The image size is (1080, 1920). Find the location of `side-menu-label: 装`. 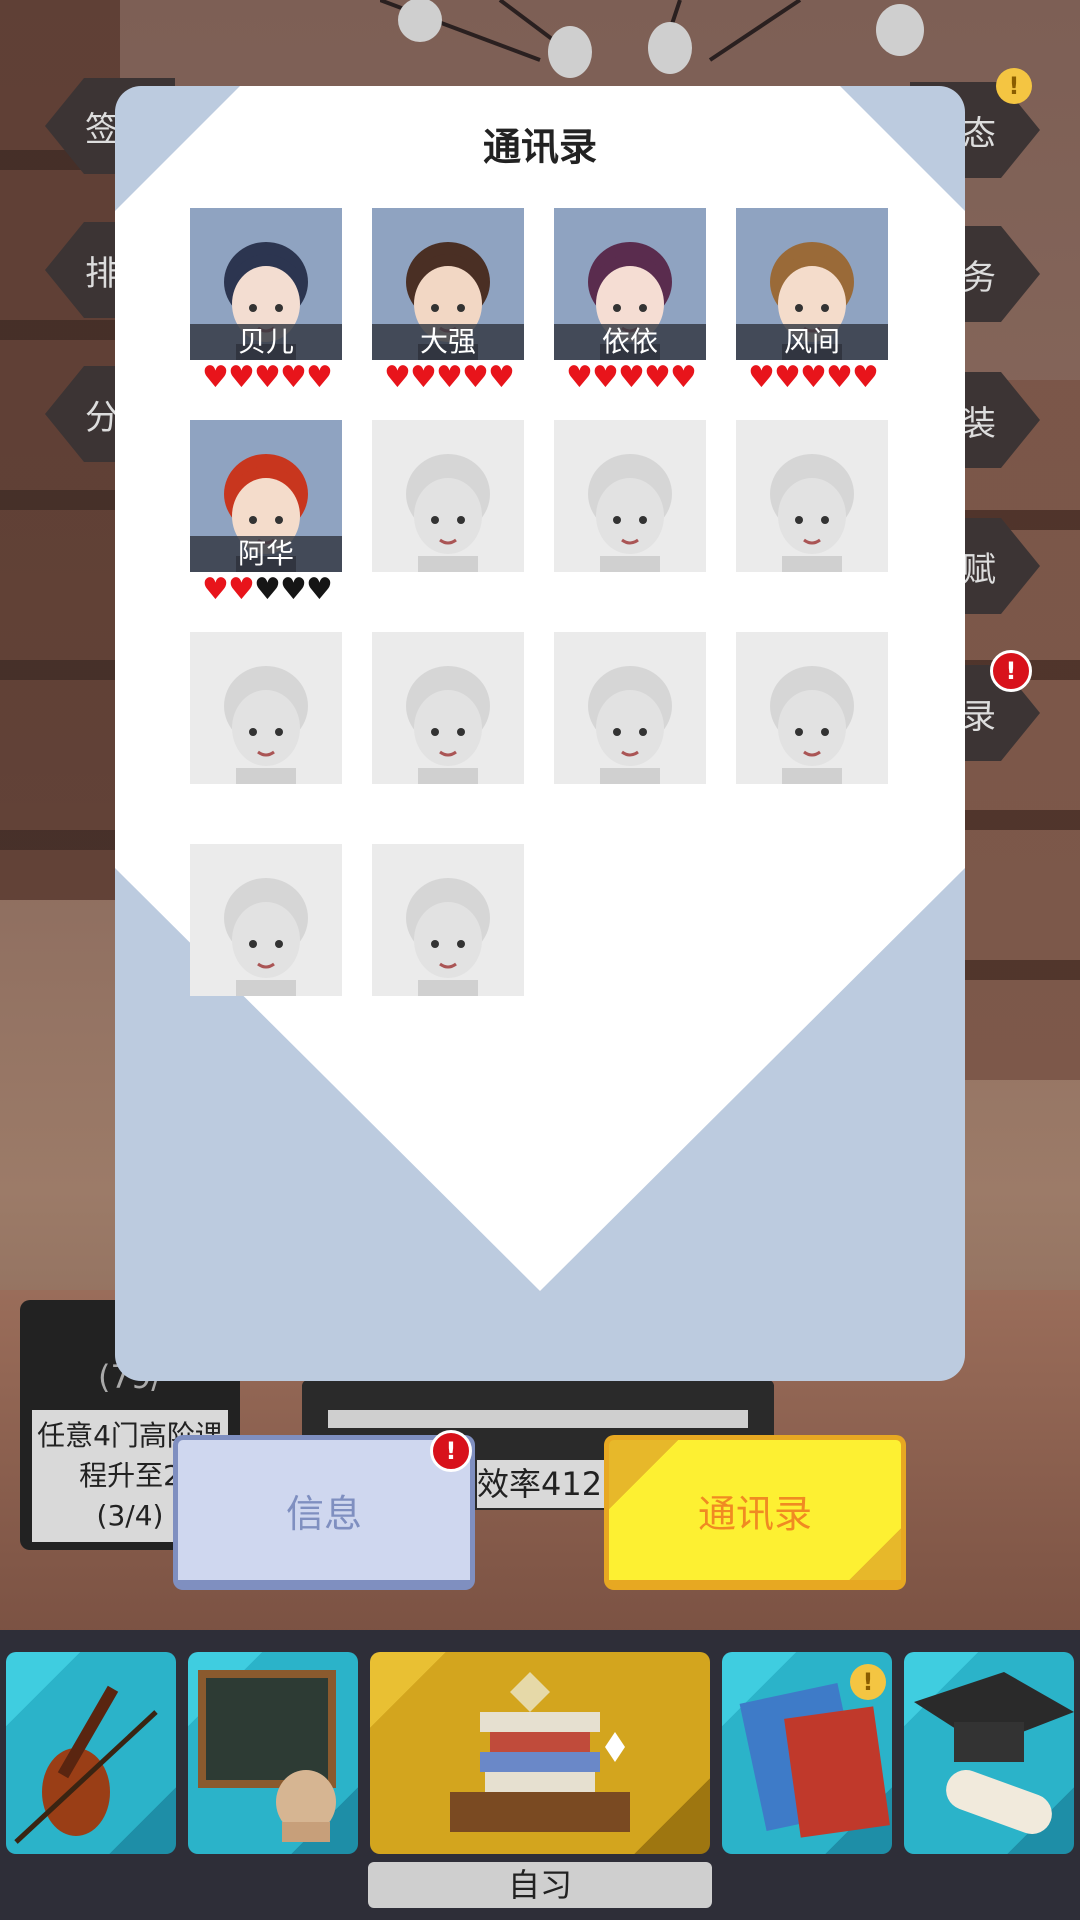

side-menu-label: 装 is located at coordinates (979, 423).